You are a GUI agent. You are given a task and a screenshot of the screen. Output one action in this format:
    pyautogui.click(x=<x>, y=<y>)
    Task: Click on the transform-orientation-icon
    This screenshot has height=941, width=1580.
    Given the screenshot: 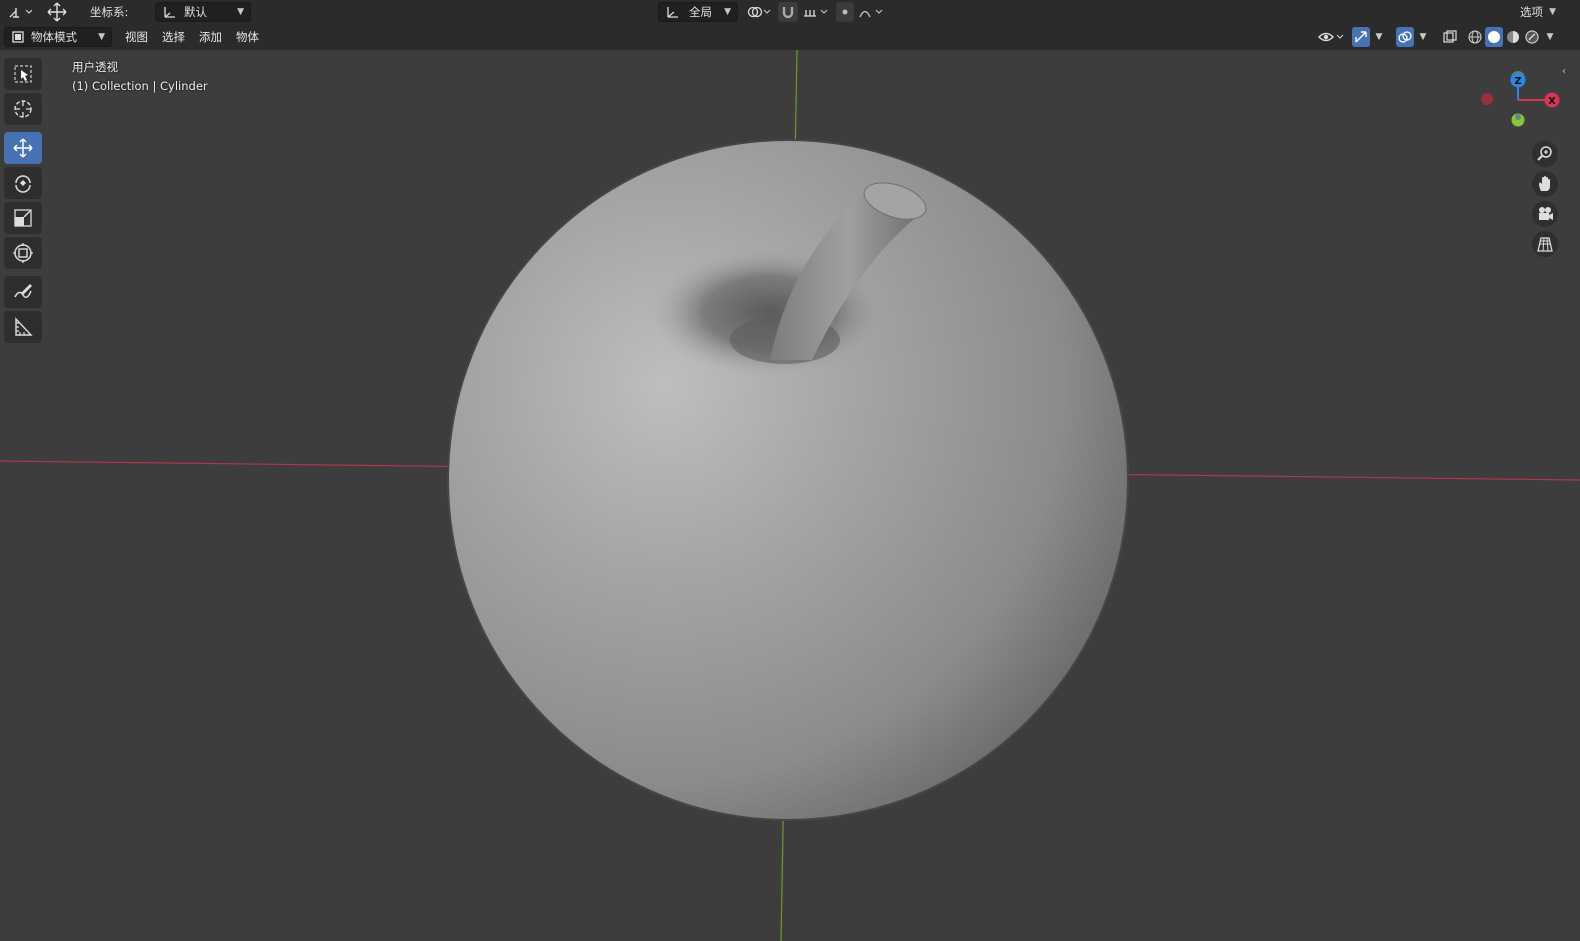 What is the action you would take?
    pyautogui.click(x=20, y=13)
    